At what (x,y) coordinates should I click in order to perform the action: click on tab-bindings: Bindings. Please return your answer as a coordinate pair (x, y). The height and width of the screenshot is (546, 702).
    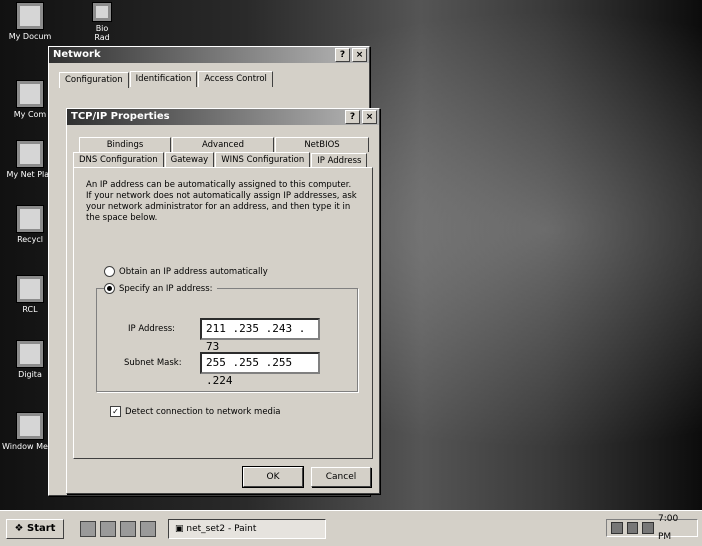
    Looking at the image, I should click on (125, 144).